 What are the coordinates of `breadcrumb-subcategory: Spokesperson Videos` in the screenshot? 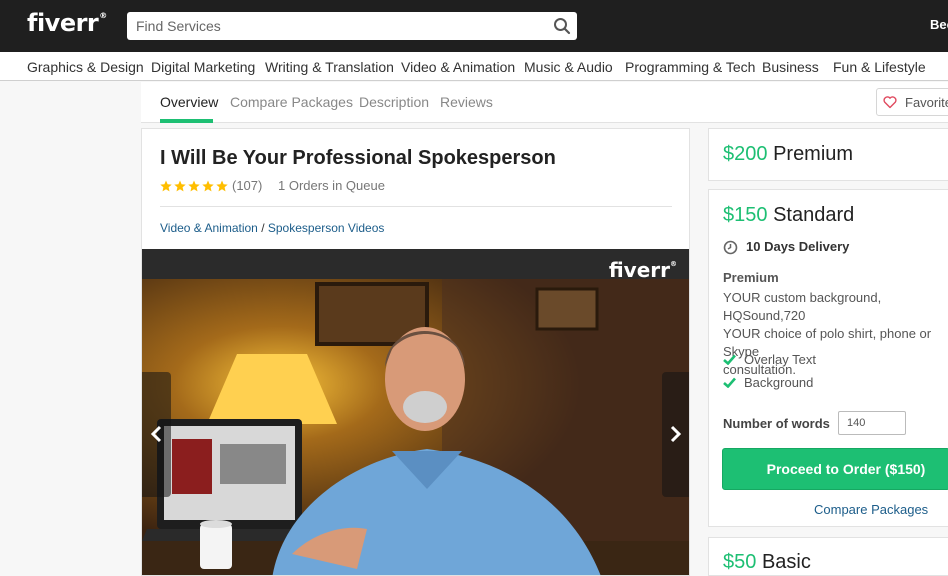 It's located at (326, 228).